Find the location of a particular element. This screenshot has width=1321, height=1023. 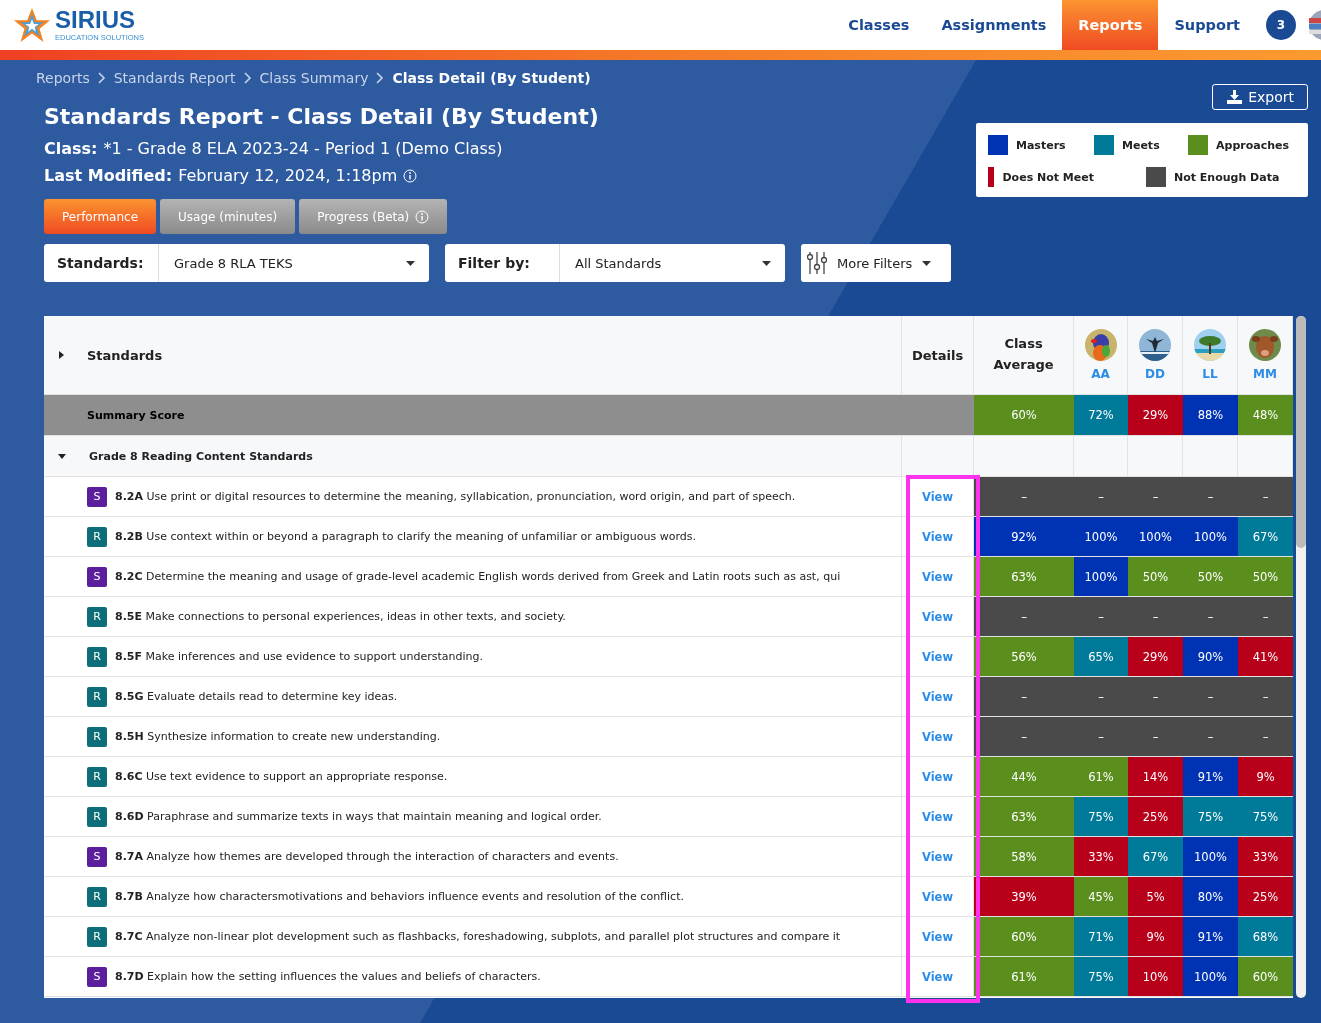

score-cell: 58% is located at coordinates (1024, 856).